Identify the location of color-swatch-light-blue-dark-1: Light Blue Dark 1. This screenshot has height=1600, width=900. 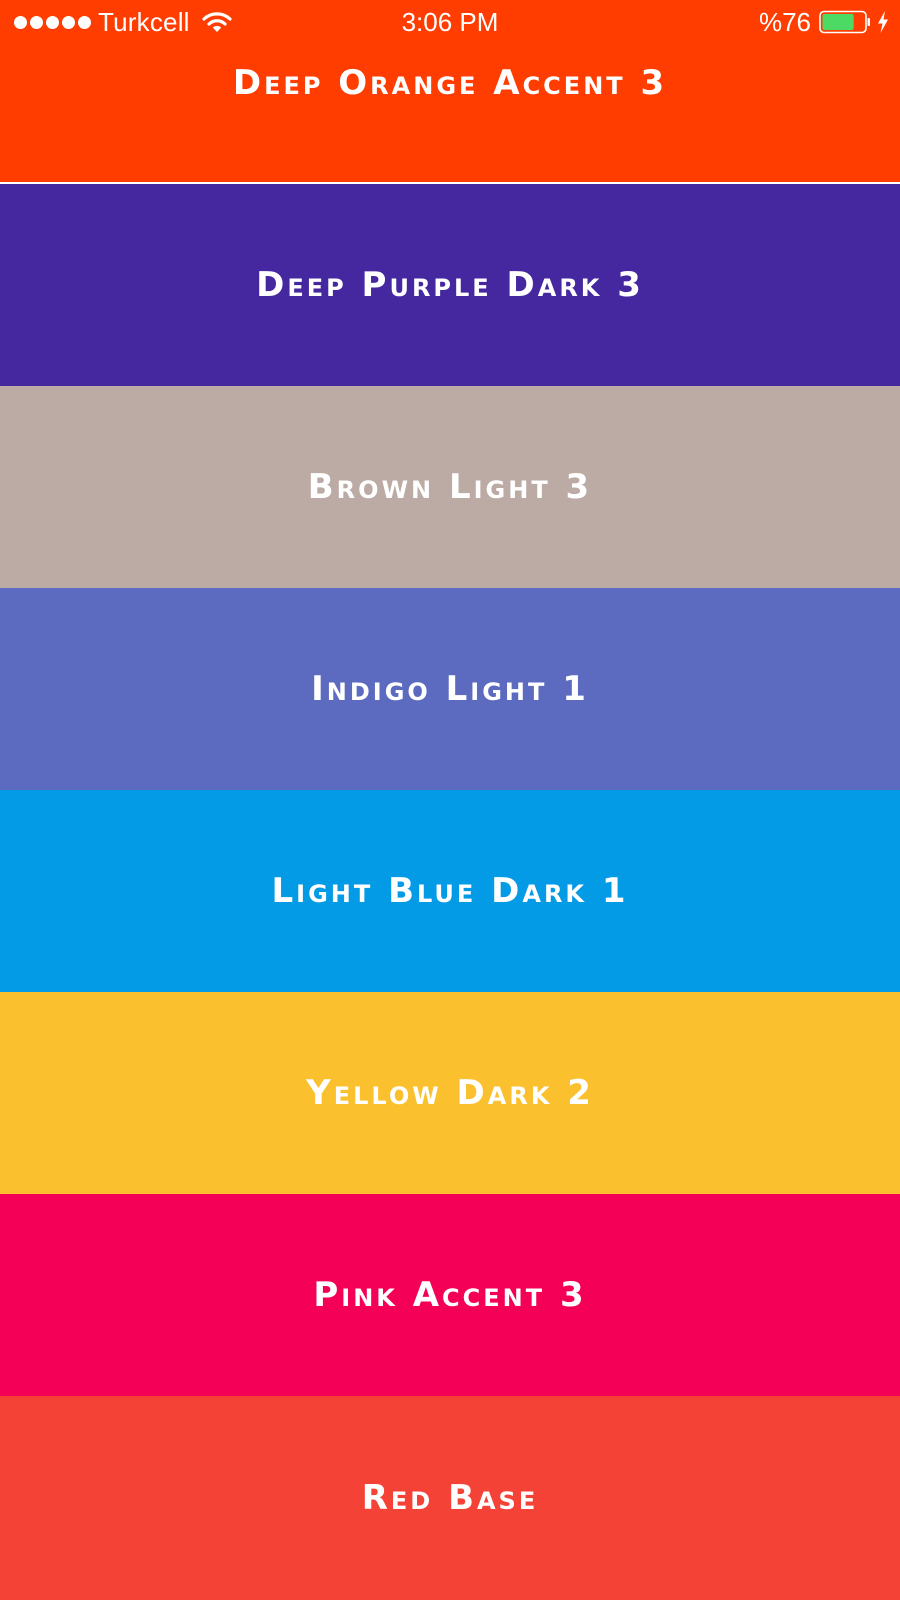
(450, 891).